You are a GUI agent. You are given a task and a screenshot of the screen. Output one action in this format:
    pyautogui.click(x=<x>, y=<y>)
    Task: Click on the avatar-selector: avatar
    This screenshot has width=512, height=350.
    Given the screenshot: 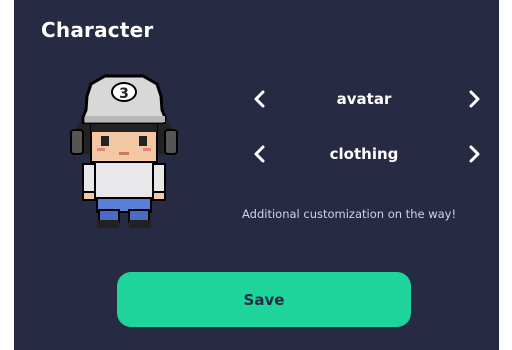 What is the action you would take?
    pyautogui.click(x=364, y=99)
    